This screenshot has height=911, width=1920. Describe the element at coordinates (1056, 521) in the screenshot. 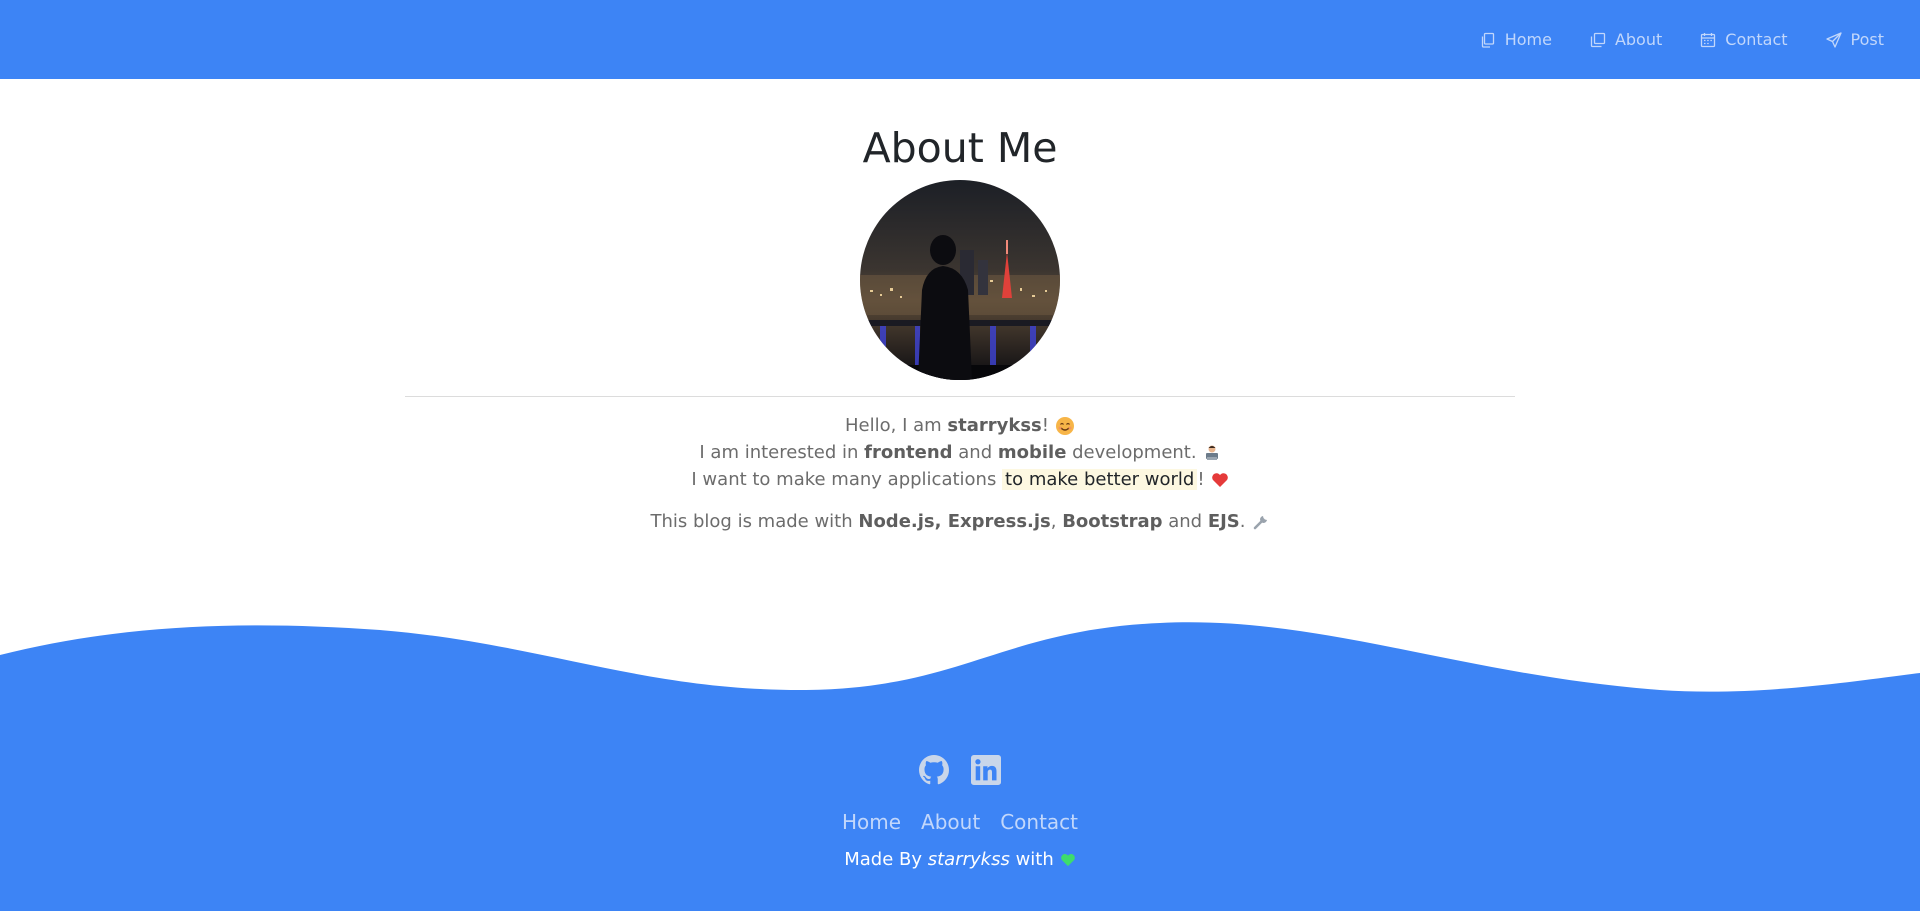

I see `bio-text: ,` at that location.